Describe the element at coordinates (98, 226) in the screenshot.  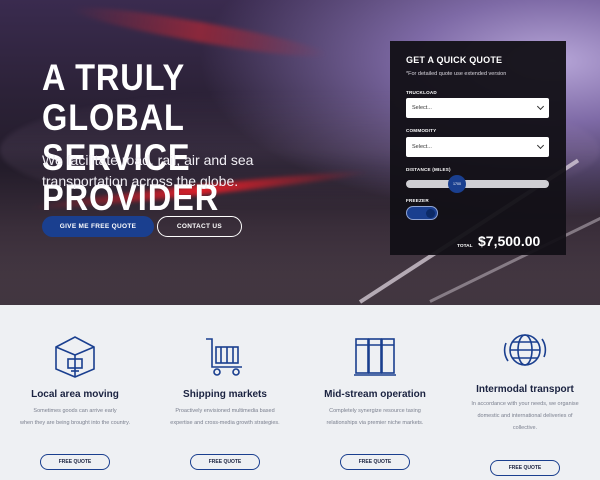
I see `free-quote-button: GIVE ME FREE QUOTE` at that location.